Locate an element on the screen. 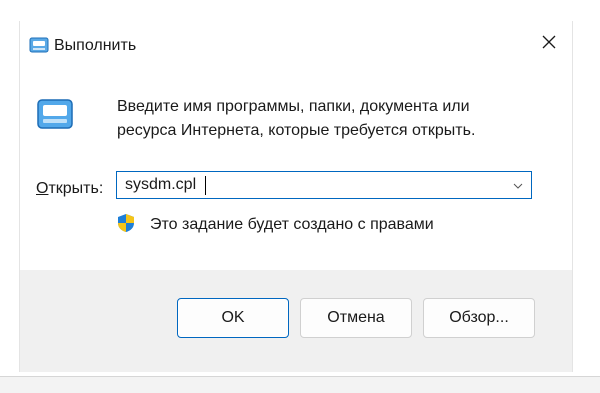  taskbar-strip is located at coordinates (300, 384).